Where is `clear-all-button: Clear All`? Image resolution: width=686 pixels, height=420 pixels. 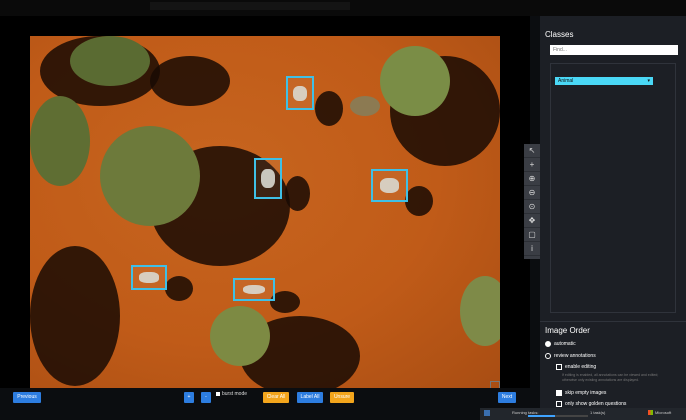 clear-all-button: Clear All is located at coordinates (276, 397).